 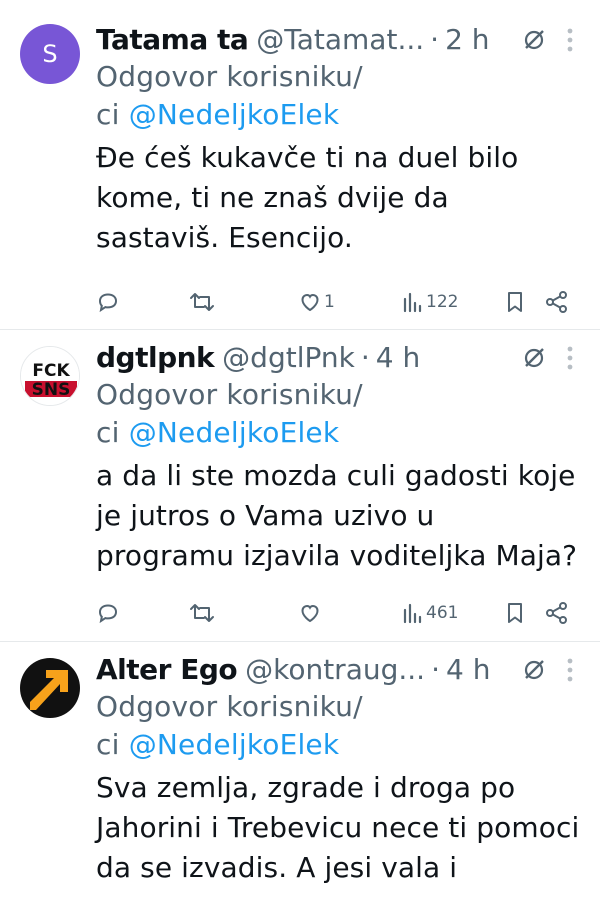 I want to click on action-bar: 461, so click(x=338, y=613).